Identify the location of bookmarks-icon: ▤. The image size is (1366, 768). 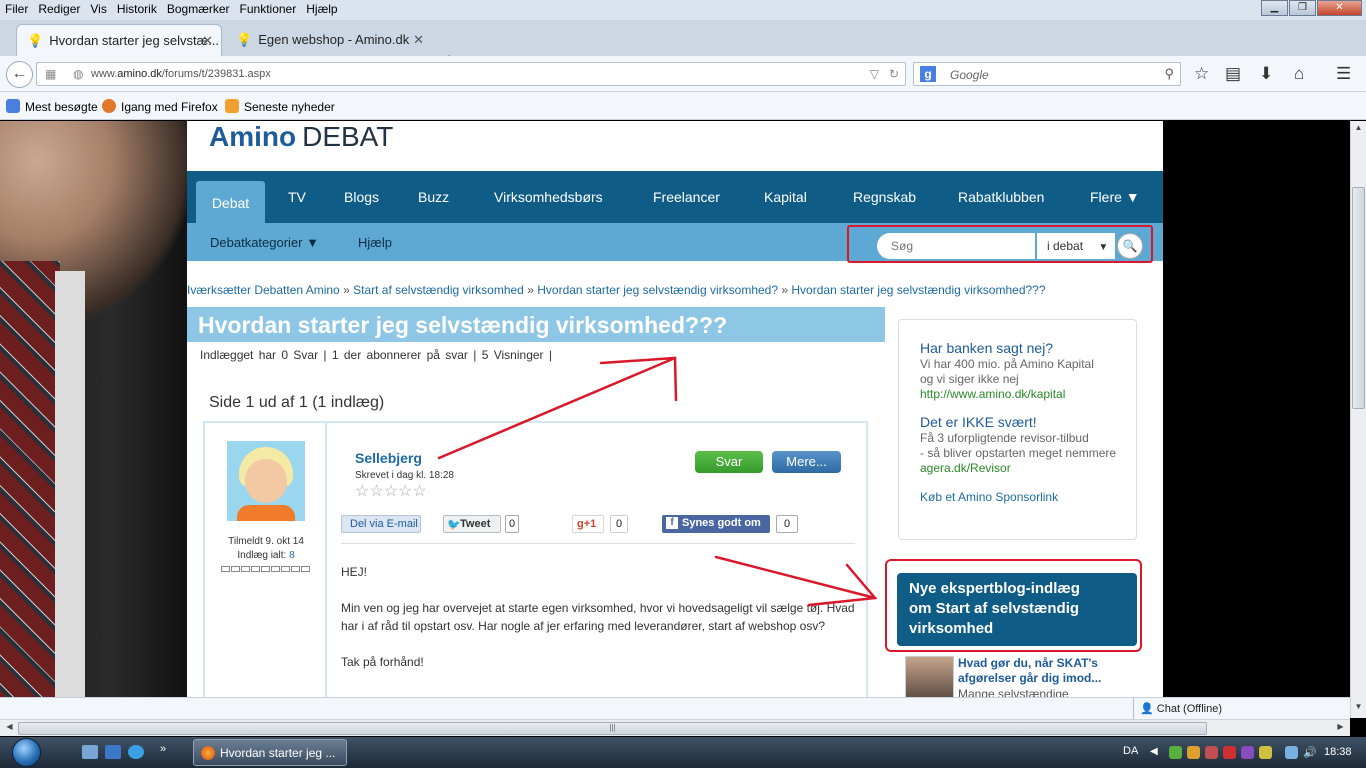
(1233, 74).